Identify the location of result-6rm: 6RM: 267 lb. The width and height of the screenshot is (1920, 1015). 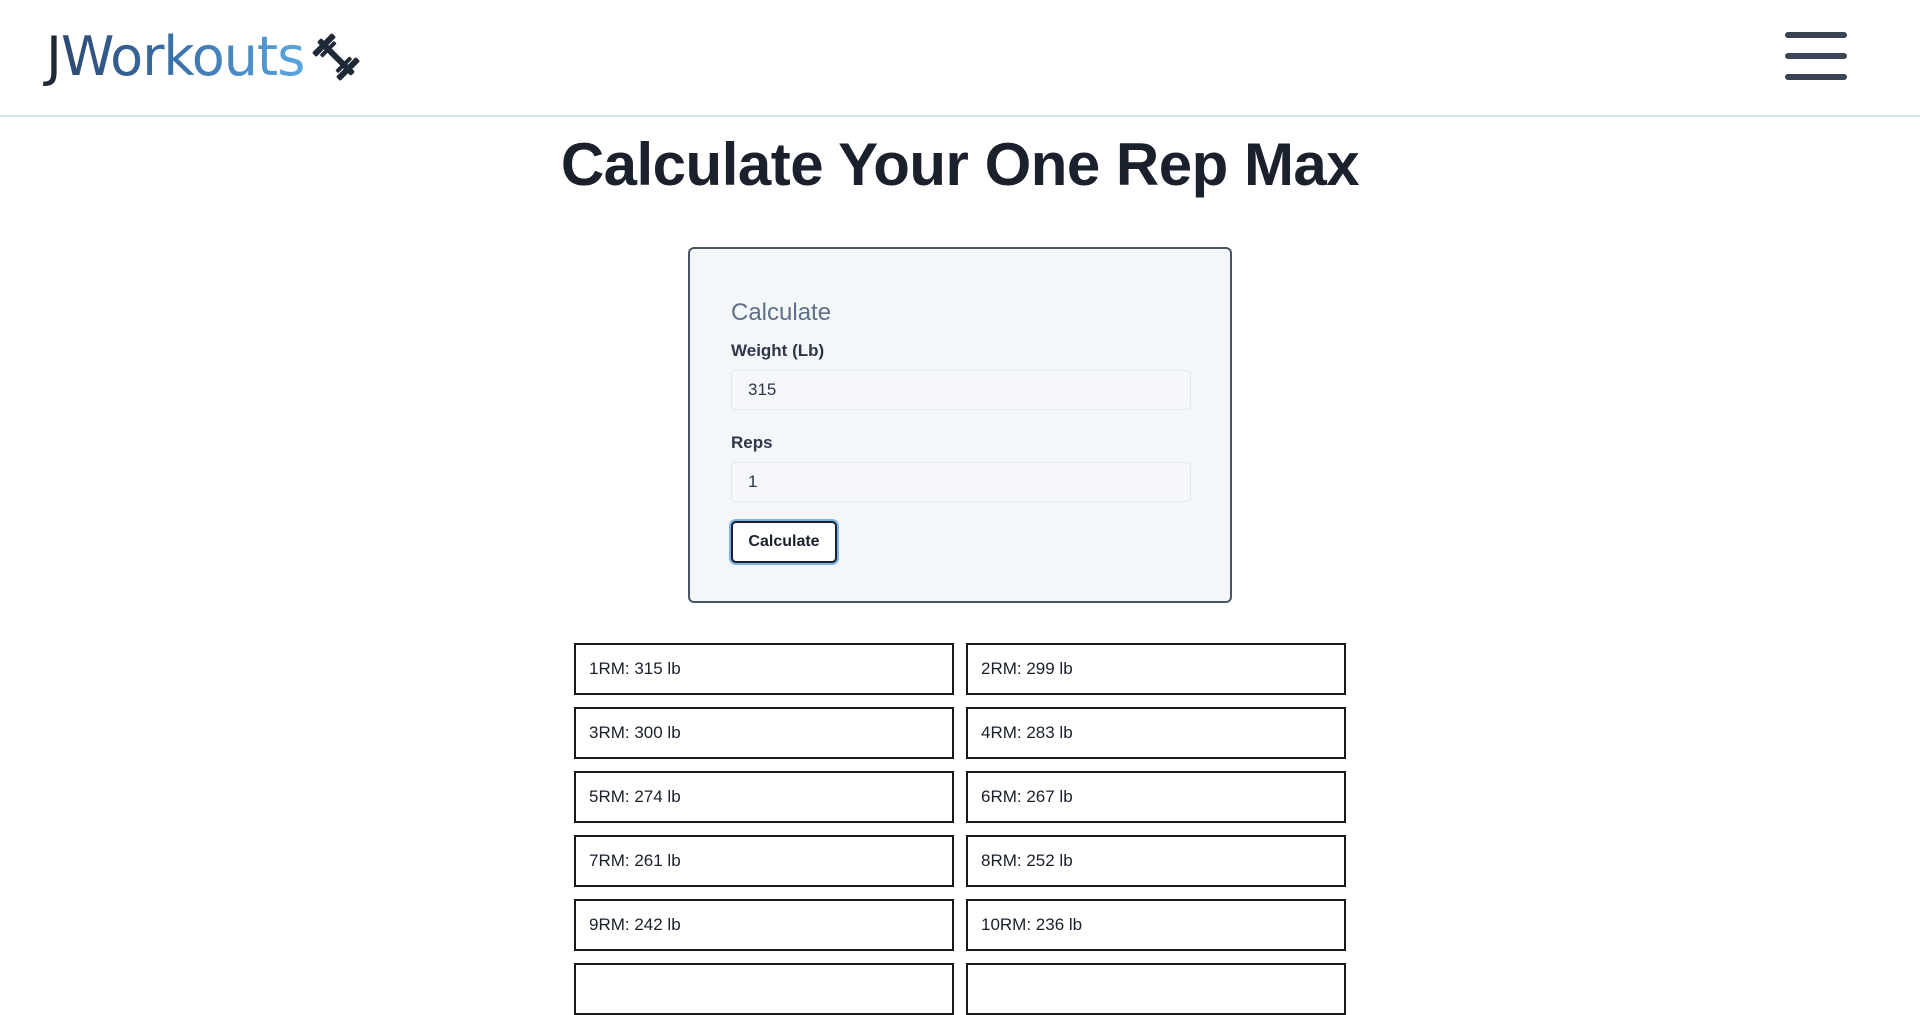
(1156, 797).